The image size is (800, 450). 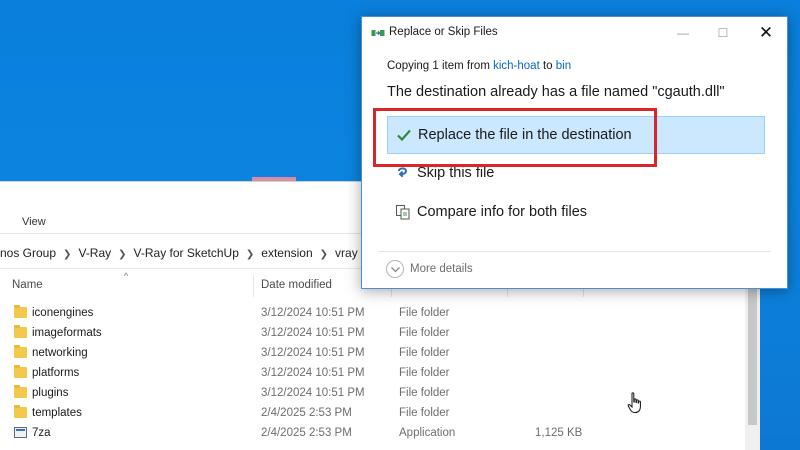 What do you see at coordinates (63, 313) in the screenshot?
I see `file-name: iconengines` at bounding box center [63, 313].